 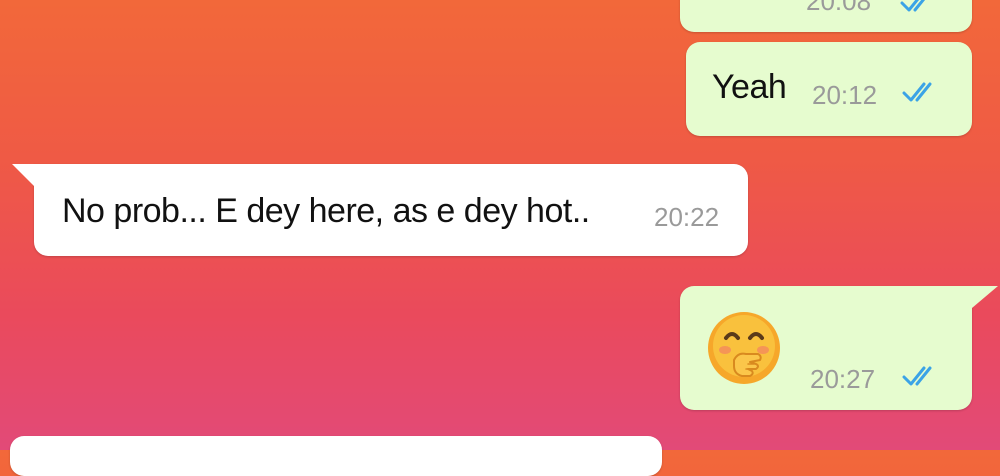 What do you see at coordinates (839, 8) in the screenshot?
I see `message-timestamp: 20:08` at bounding box center [839, 8].